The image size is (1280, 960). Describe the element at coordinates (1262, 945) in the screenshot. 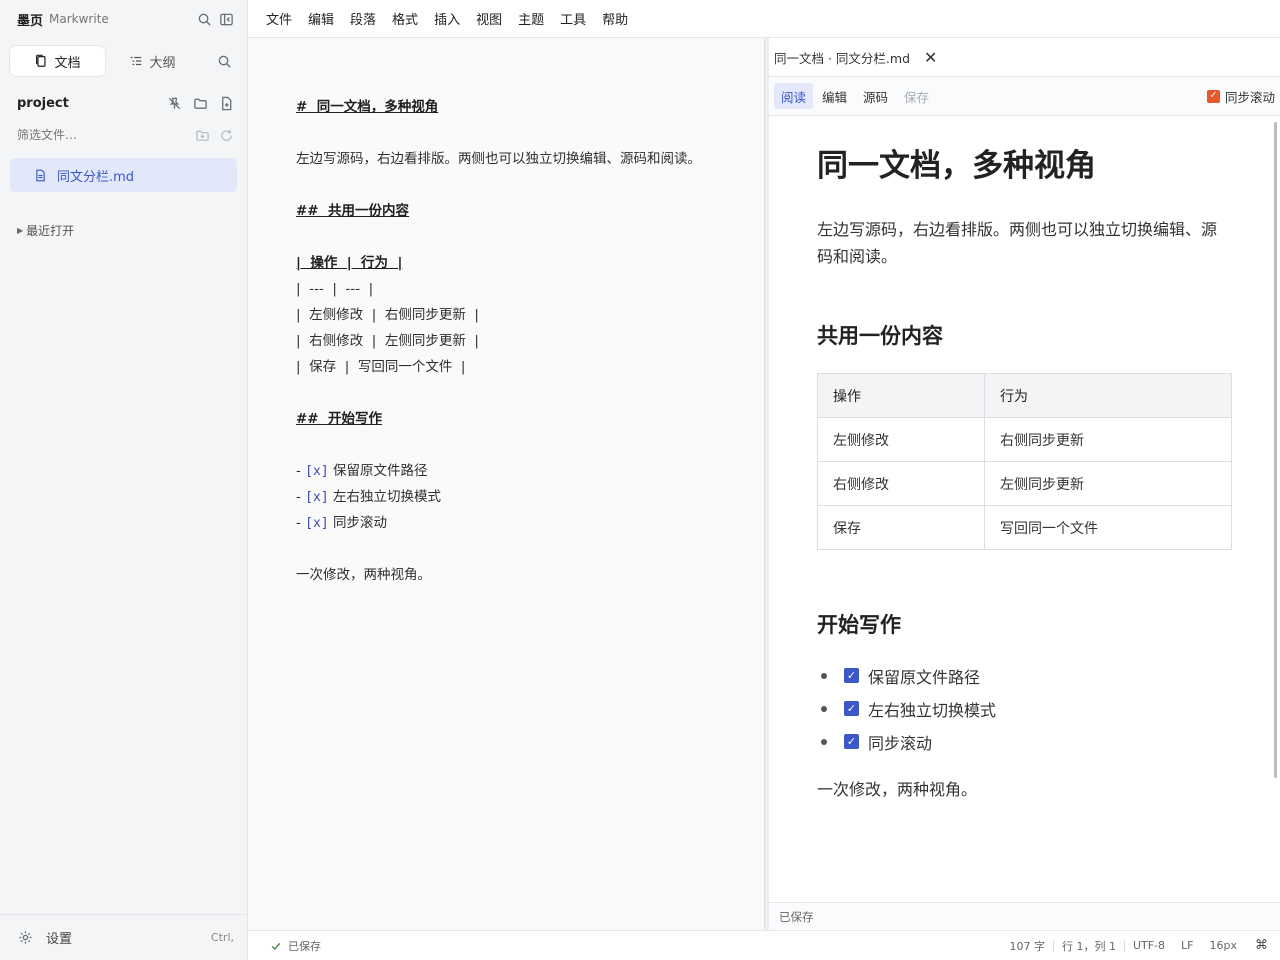

I see `command-palette-icon: ⌘` at that location.